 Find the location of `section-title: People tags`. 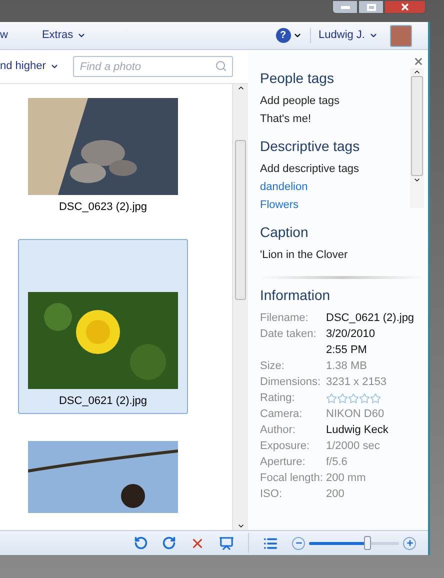

section-title: People tags is located at coordinates (297, 78).